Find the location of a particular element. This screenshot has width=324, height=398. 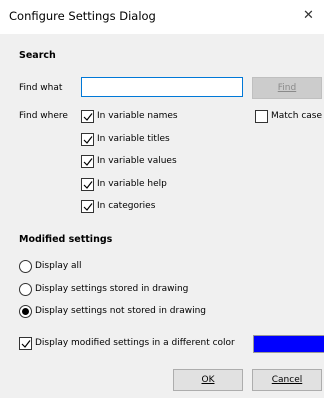

find-button-label: Find is located at coordinates (287, 88).